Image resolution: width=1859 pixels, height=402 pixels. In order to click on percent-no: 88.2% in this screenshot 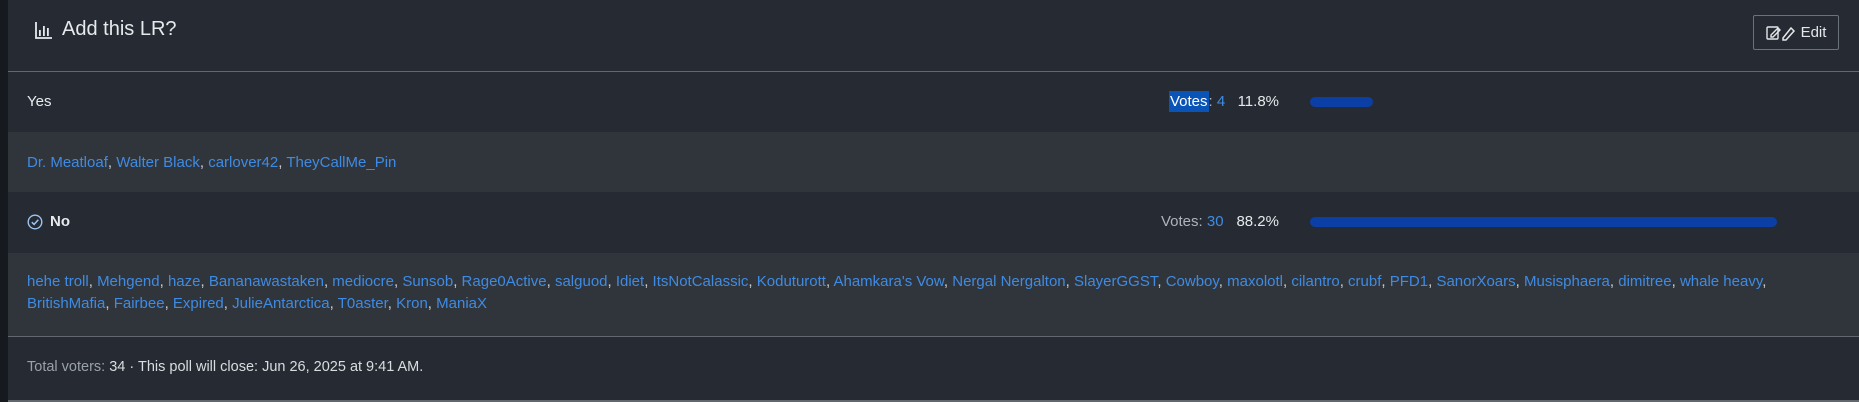, I will do `click(1257, 221)`.